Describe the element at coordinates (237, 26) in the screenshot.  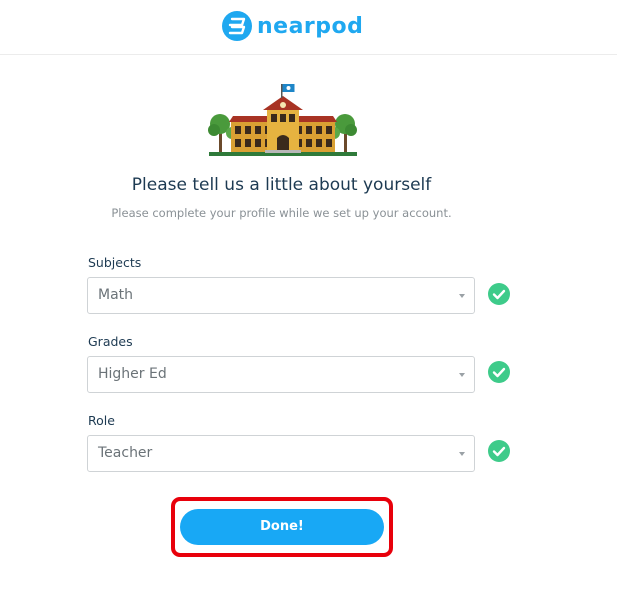
I see `nearpod-logo-icon` at that location.